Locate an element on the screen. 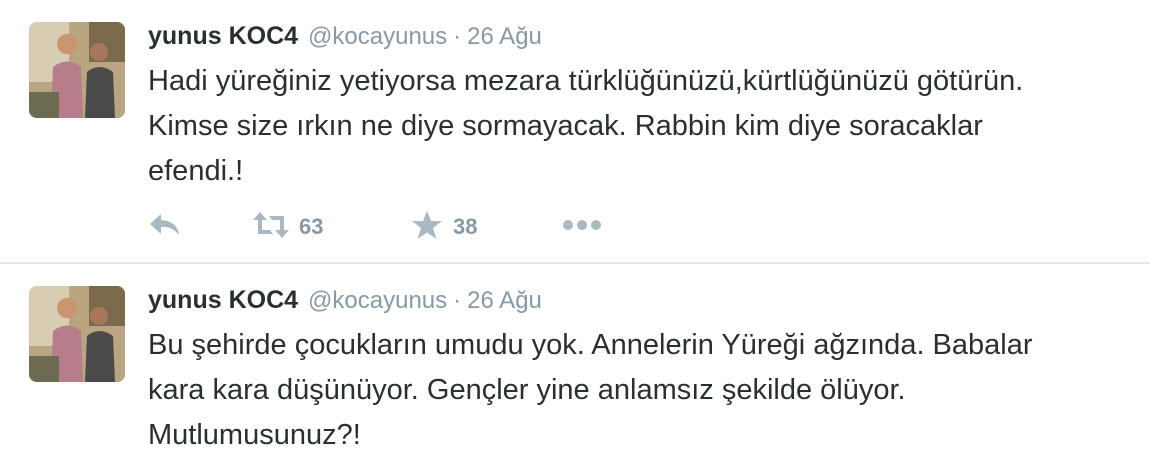  reply-button is located at coordinates (165, 227).